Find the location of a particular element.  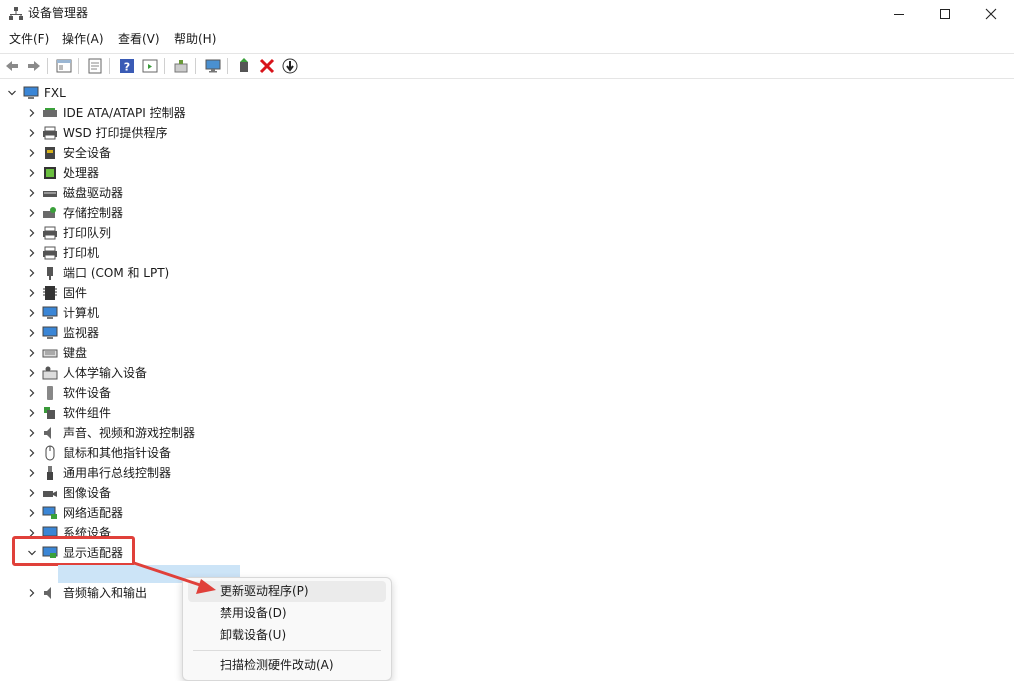

close-button is located at coordinates (991, 14).